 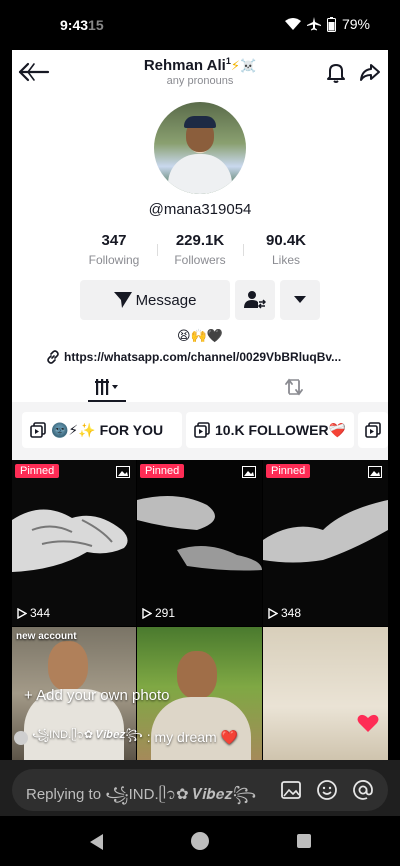 What do you see at coordinates (286, 240) in the screenshot?
I see `stat-value: 90.4K` at bounding box center [286, 240].